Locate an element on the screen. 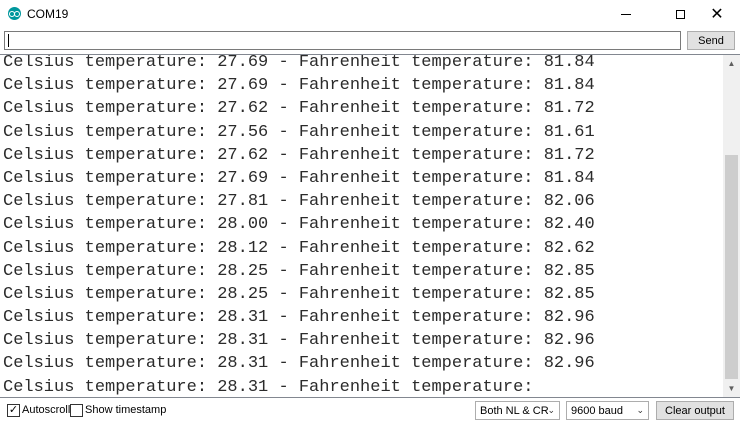  baud-rate-select: 9600 baud ⌄ is located at coordinates (607, 410).